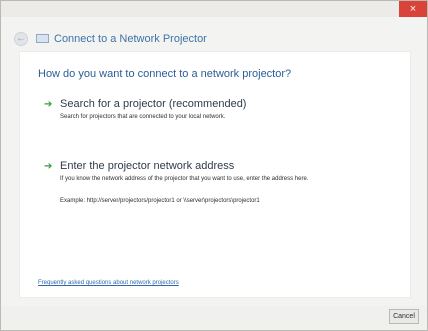  What do you see at coordinates (214, 9) in the screenshot?
I see `title-bar: ×` at bounding box center [214, 9].